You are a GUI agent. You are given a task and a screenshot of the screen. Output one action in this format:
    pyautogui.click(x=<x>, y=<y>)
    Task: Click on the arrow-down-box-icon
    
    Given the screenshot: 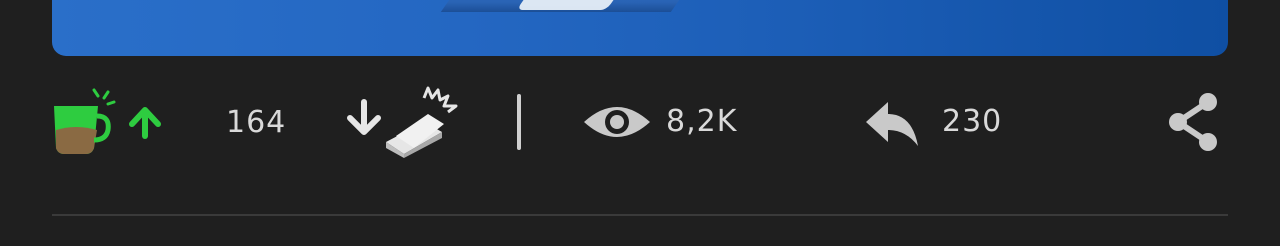 What is the action you would take?
    pyautogui.click(x=404, y=122)
    